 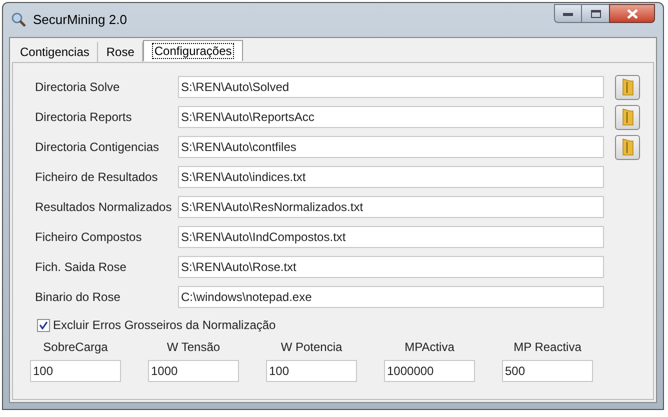 I want to click on checkbox, so click(x=43, y=325).